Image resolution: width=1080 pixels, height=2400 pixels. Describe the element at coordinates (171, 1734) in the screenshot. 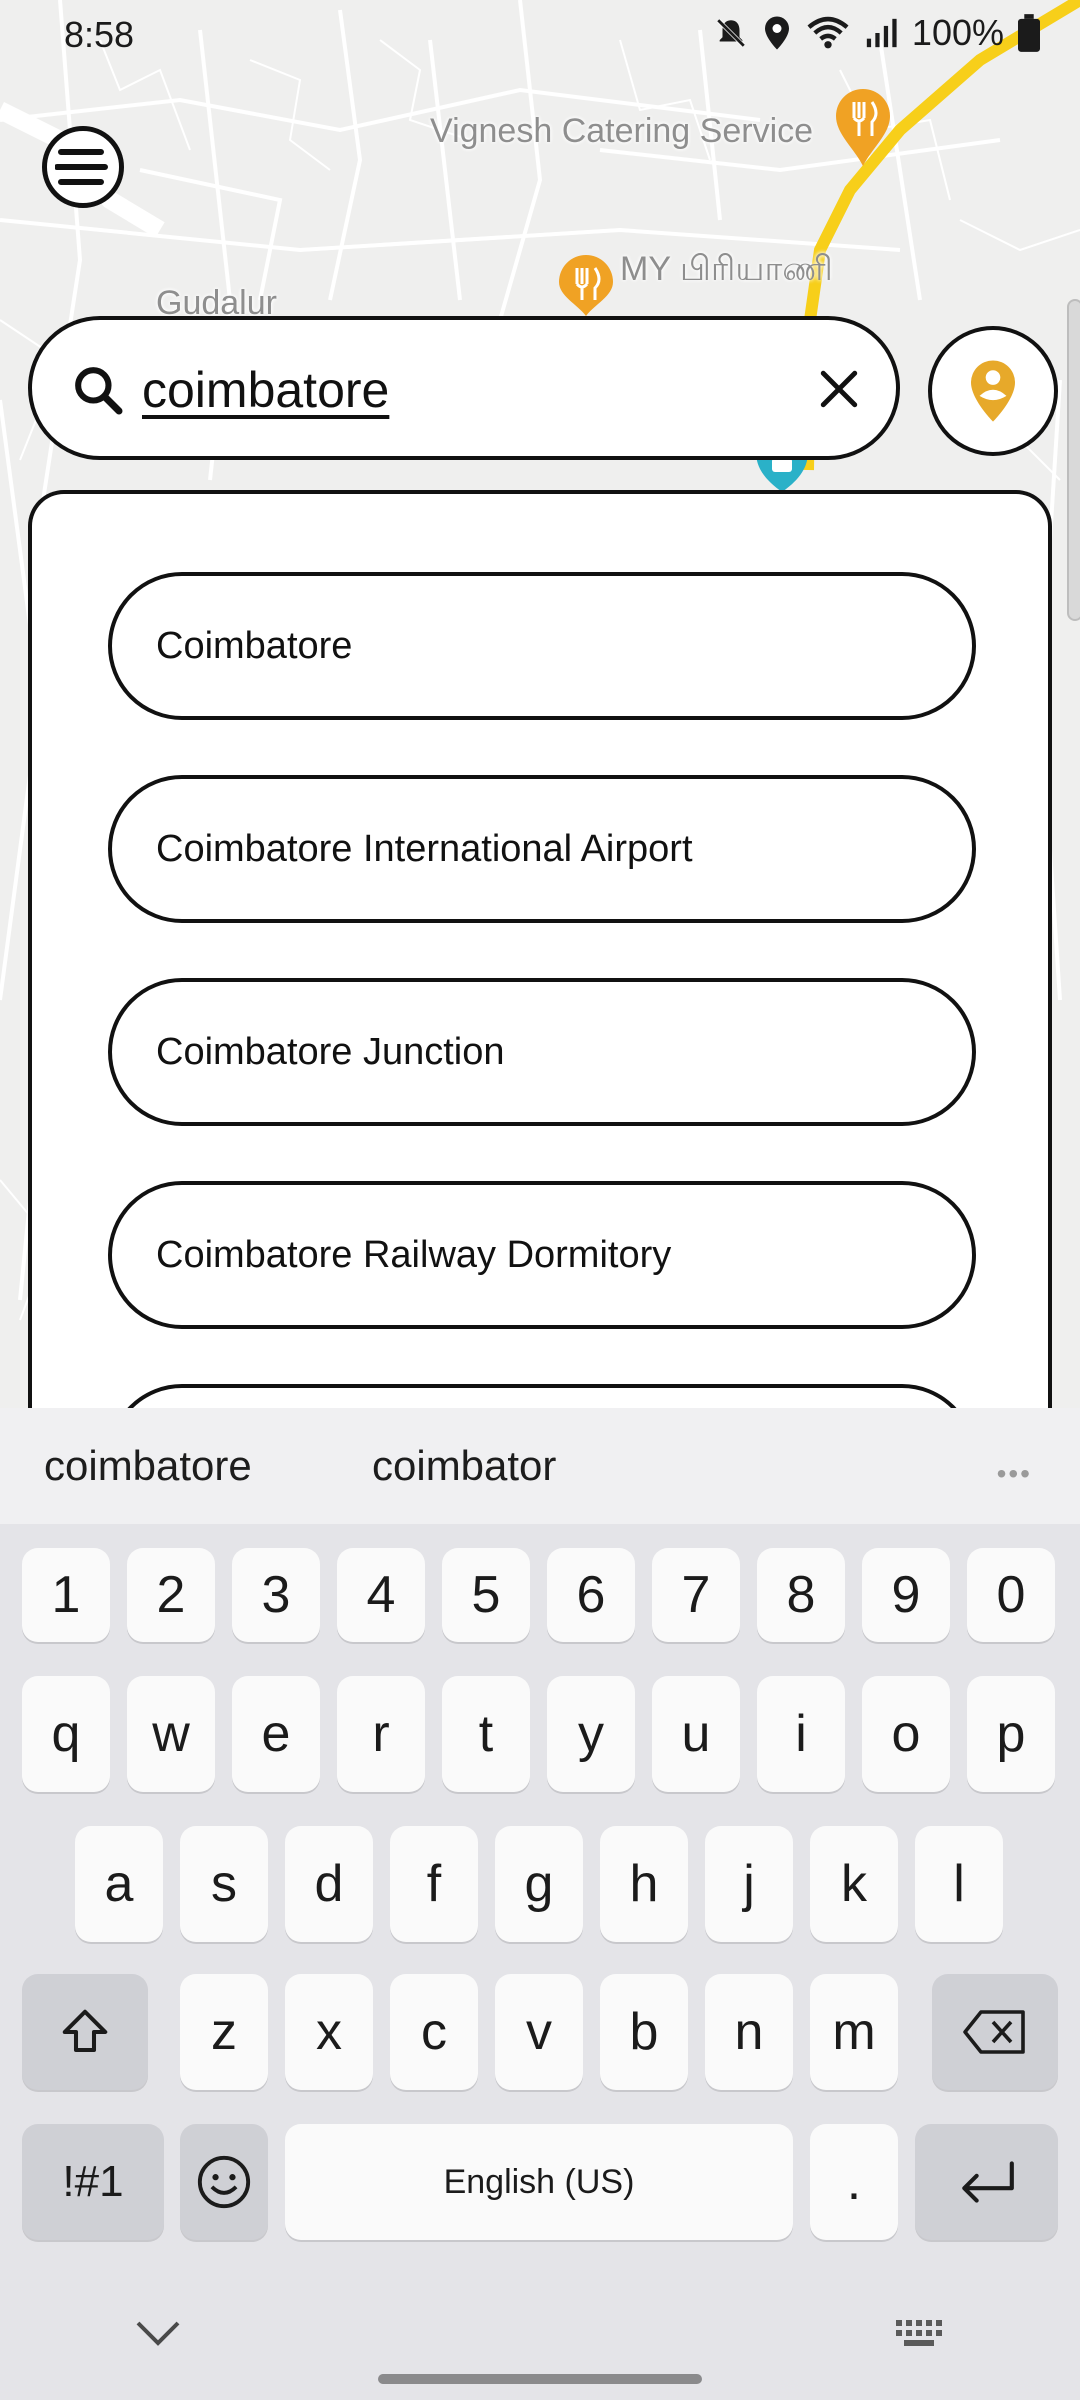

I see `key-w: w` at that location.